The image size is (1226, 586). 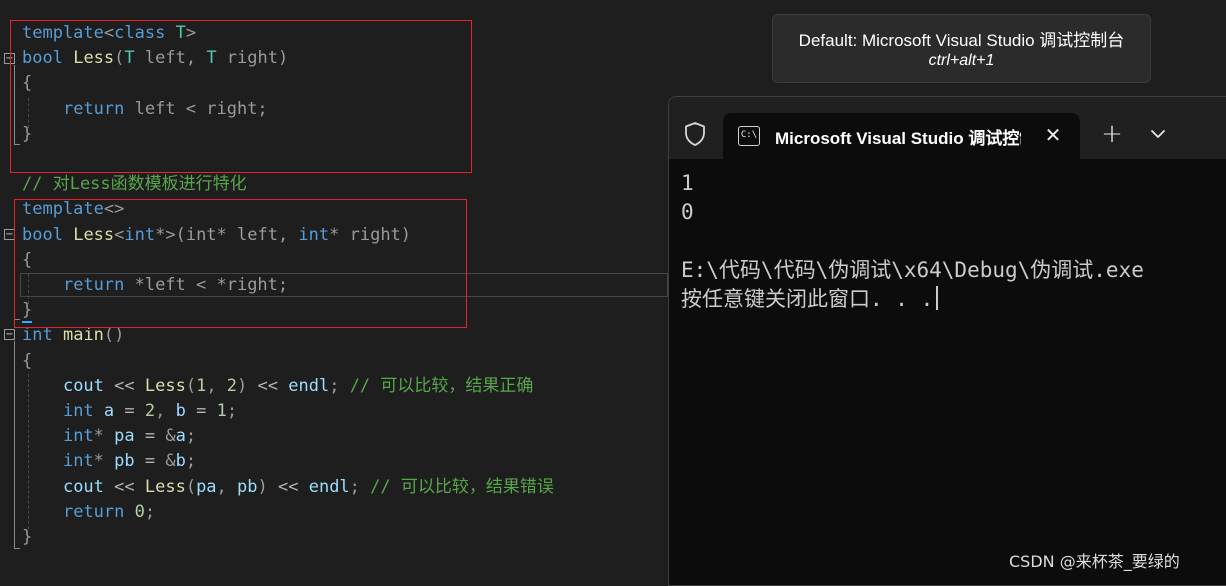 I want to click on new-tab-button: +, so click(x=1112, y=134).